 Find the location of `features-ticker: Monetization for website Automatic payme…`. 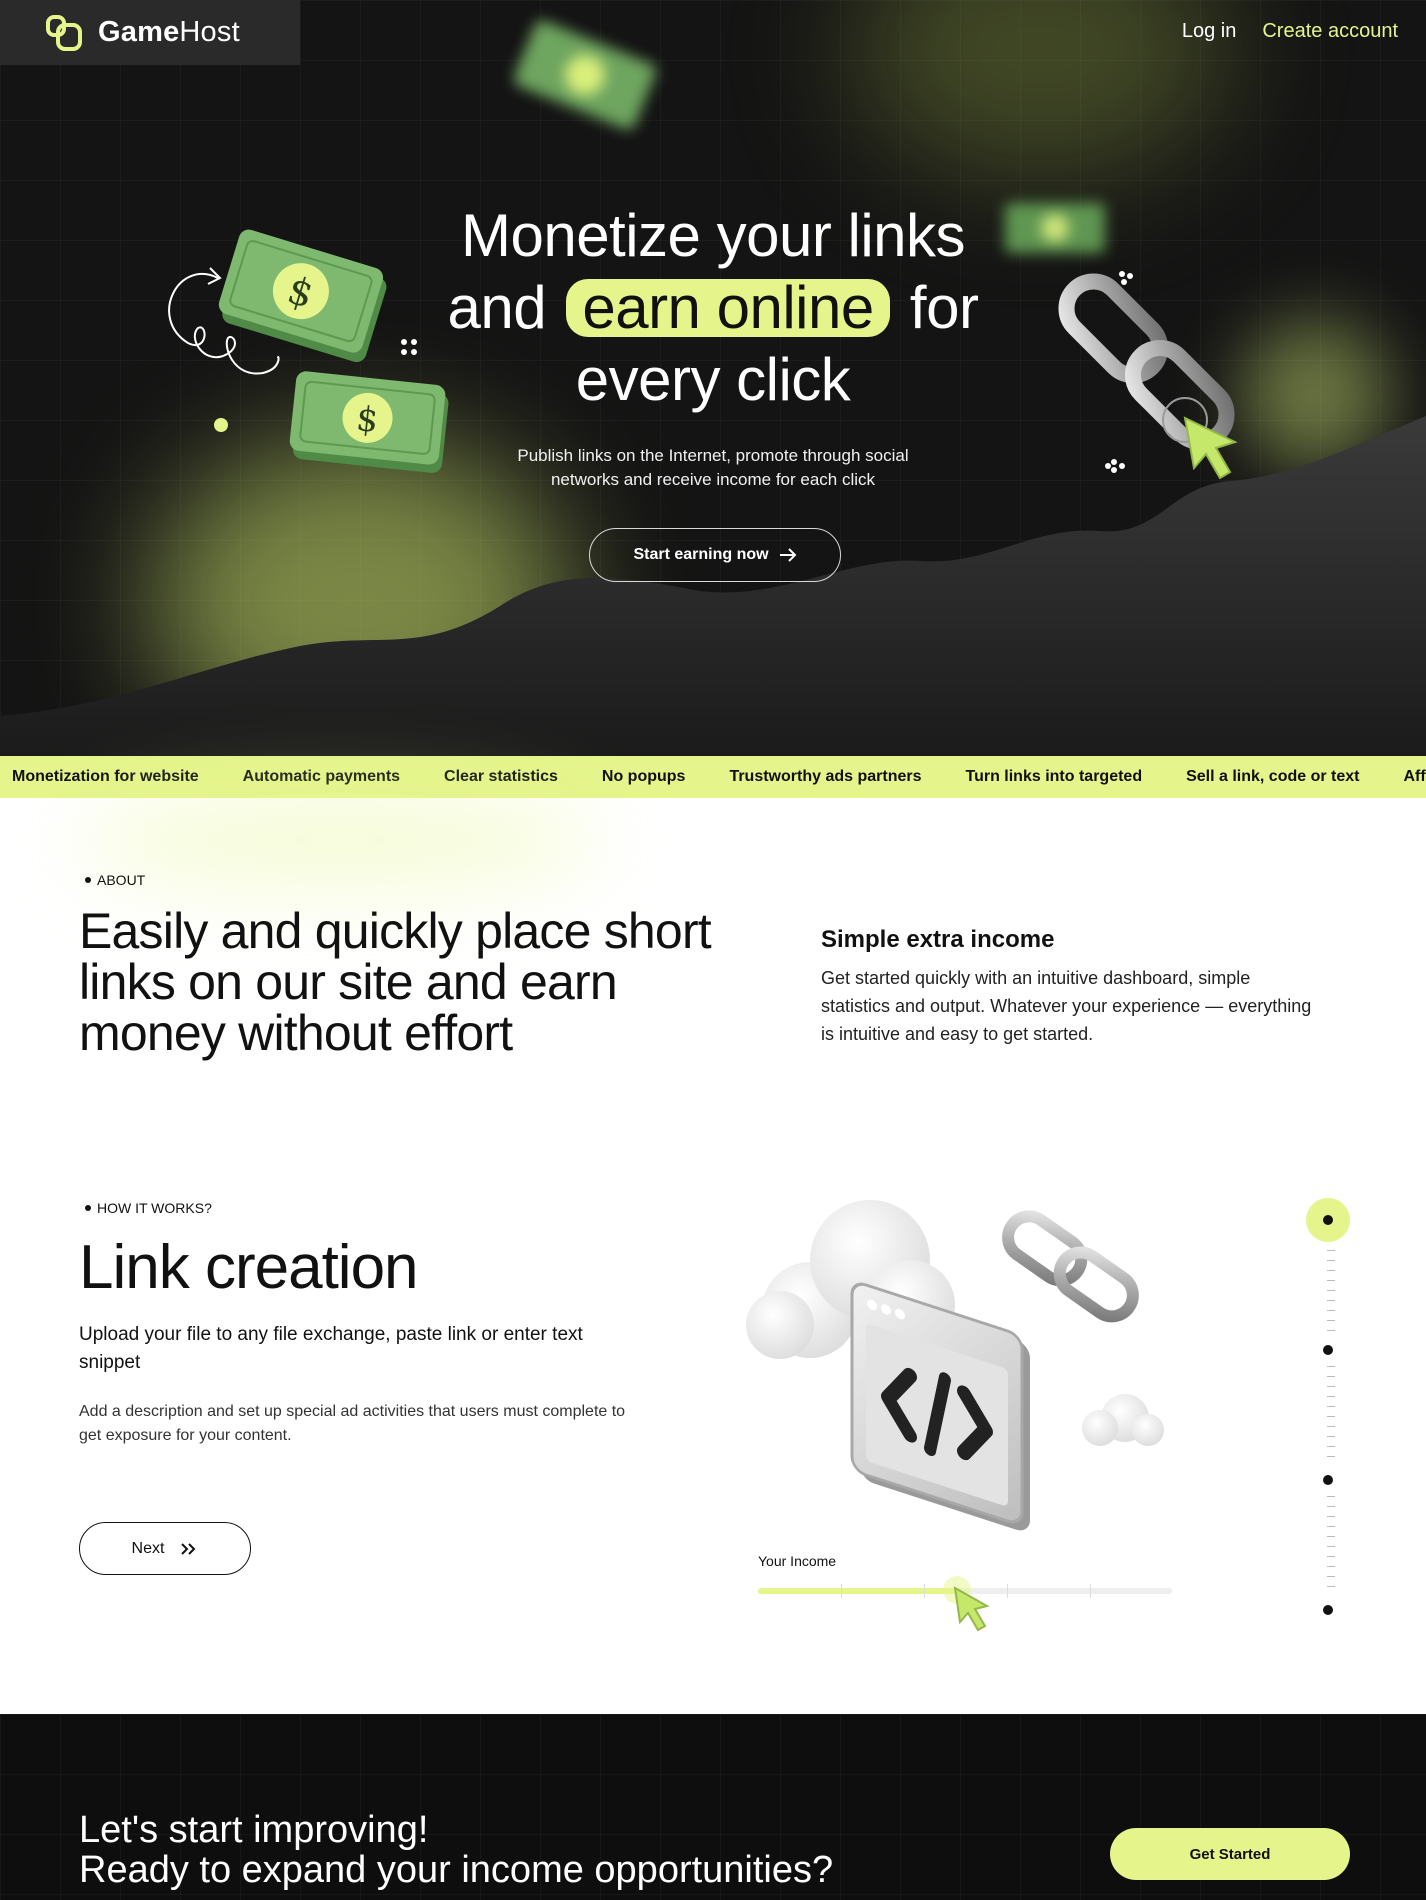

features-ticker: Monetization for website Automatic payme… is located at coordinates (713, 777).